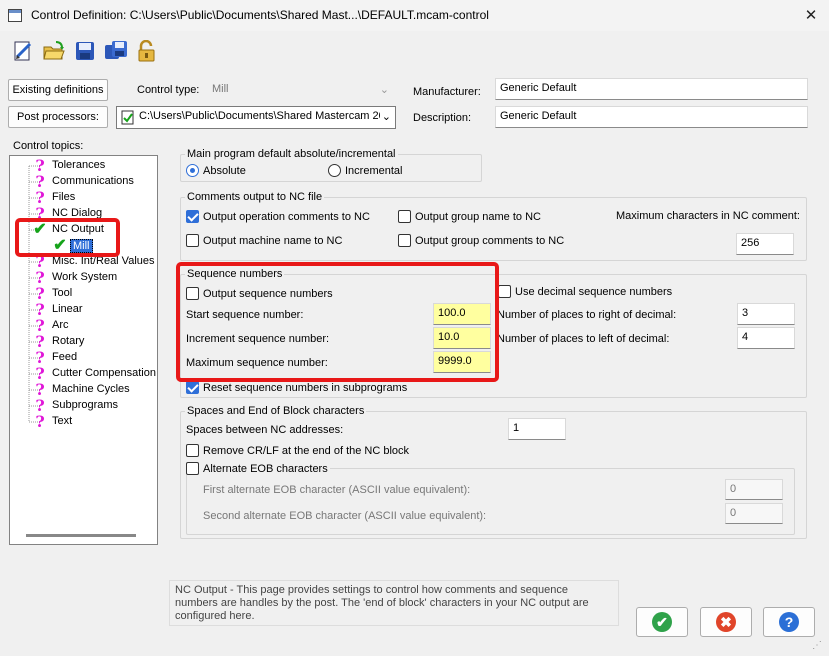  I want to click on tree-item-files: Files, so click(63, 197).